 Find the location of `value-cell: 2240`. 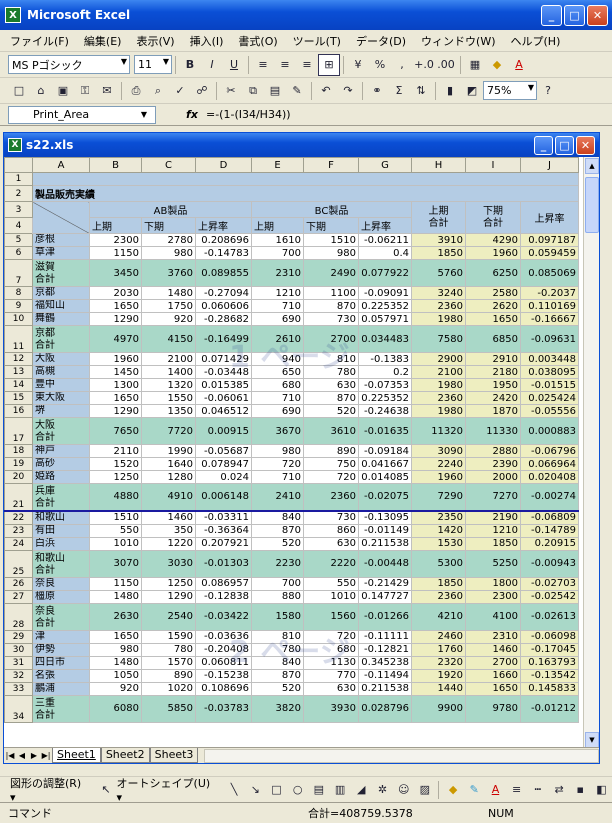

value-cell: 2240 is located at coordinates (438, 464).